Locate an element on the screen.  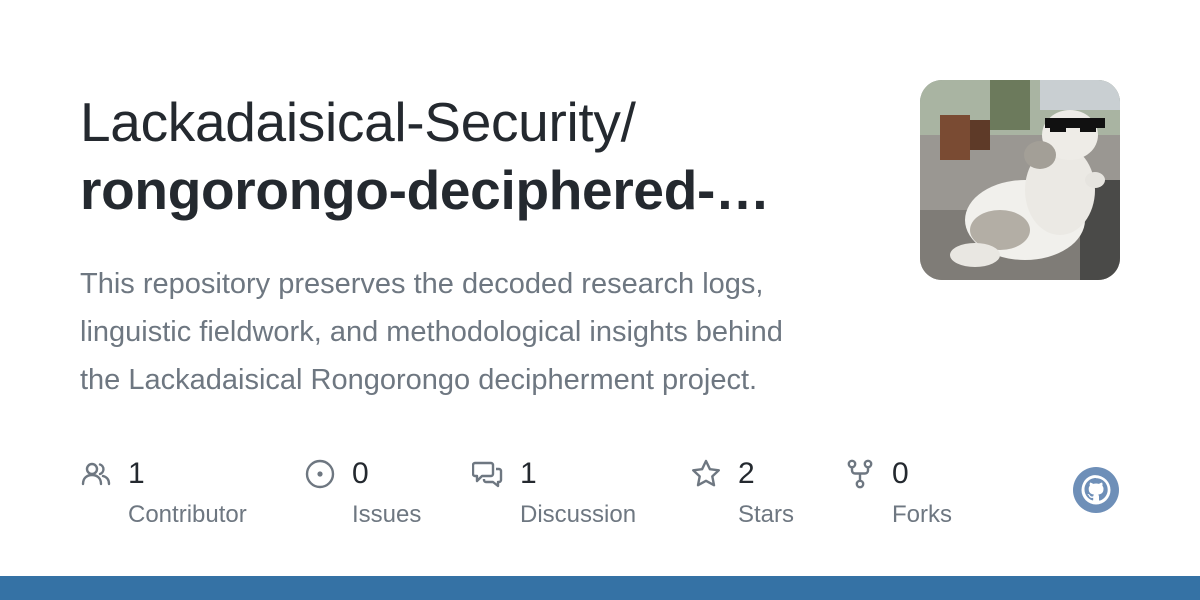
discussion-count: 1 is located at coordinates (528, 473).